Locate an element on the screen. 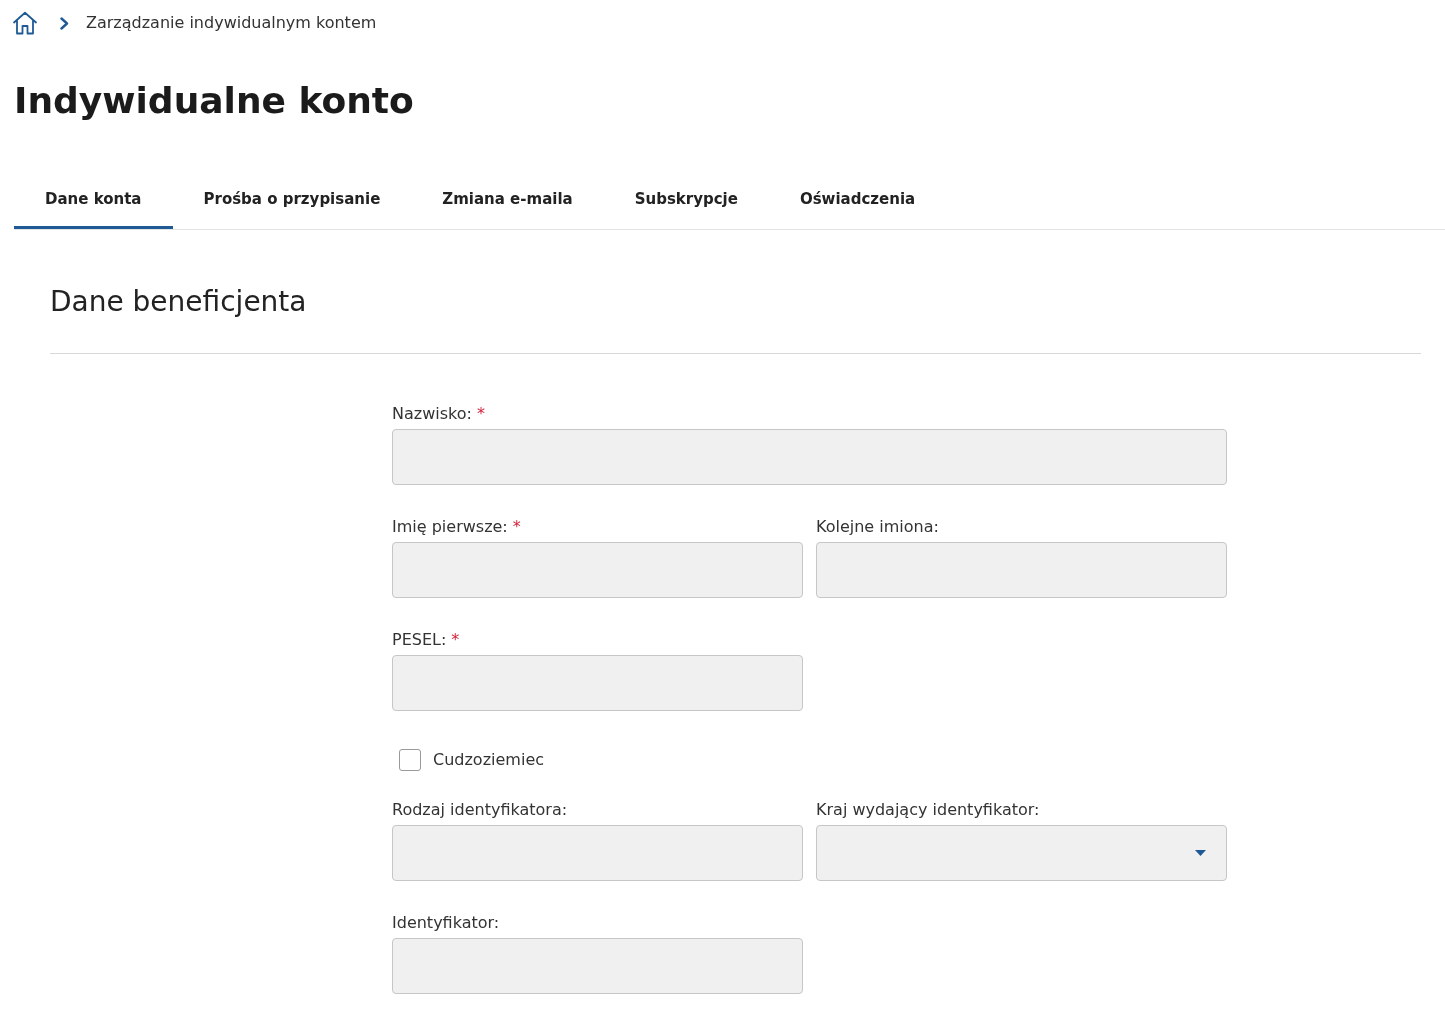 Image resolution: width=1445 pixels, height=1010 pixels. chevron-icon is located at coordinates (64, 23).